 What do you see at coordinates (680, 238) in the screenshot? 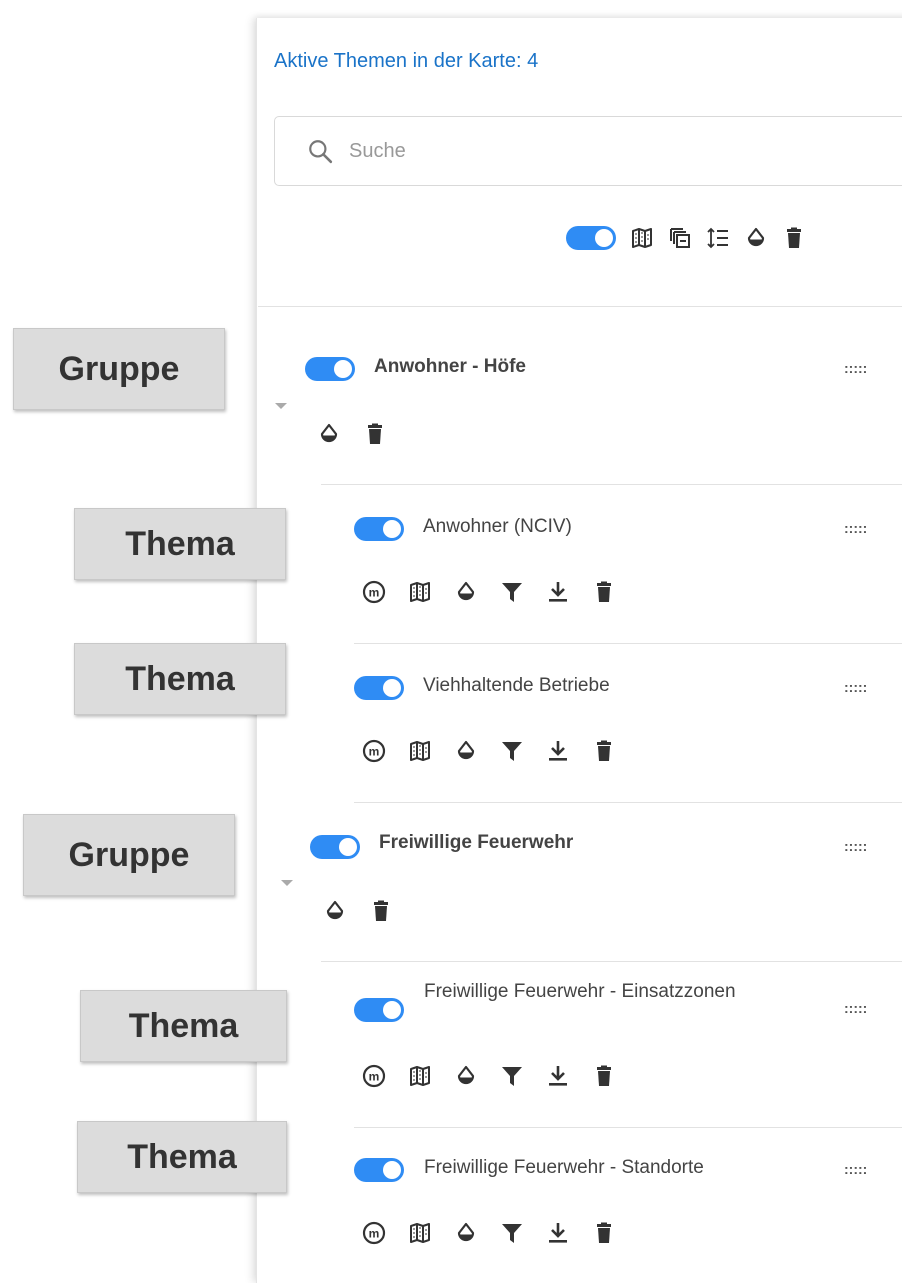
I see `copy-icon` at bounding box center [680, 238].